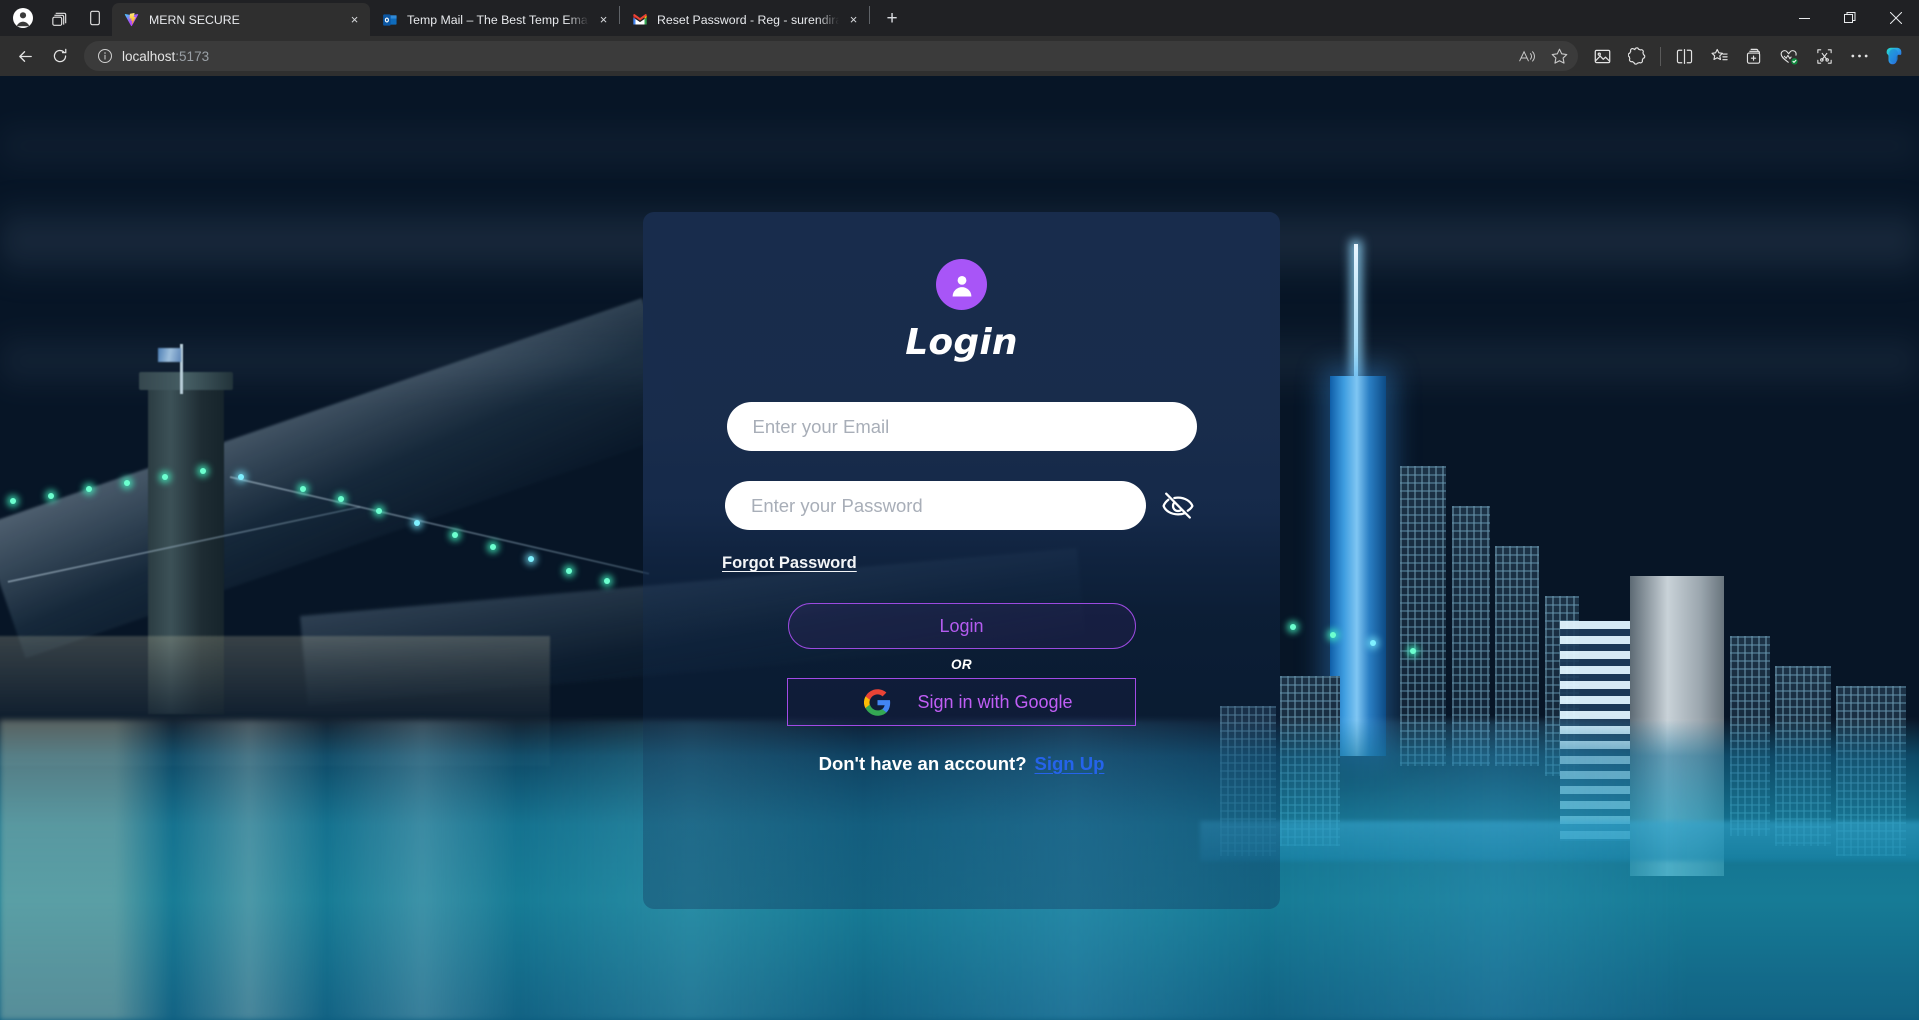  I want to click on back-arrow-icon, so click(25, 56).